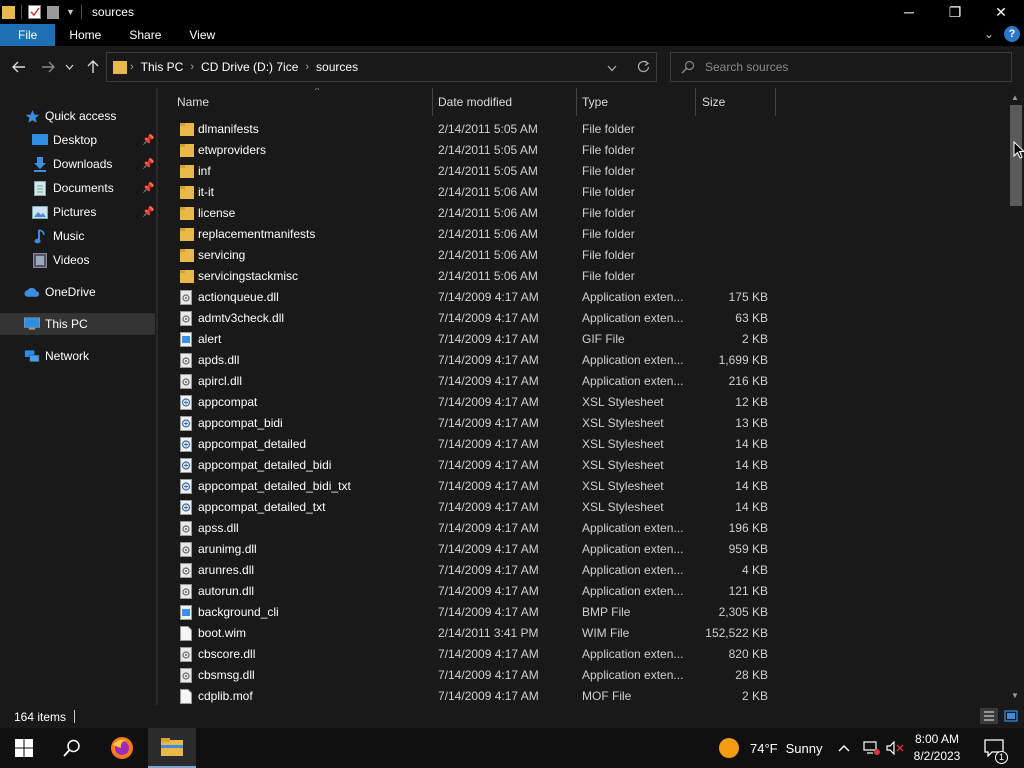 The height and width of the screenshot is (768, 1024). What do you see at coordinates (612, 68) in the screenshot?
I see `address-history-chevron-icon` at bounding box center [612, 68].